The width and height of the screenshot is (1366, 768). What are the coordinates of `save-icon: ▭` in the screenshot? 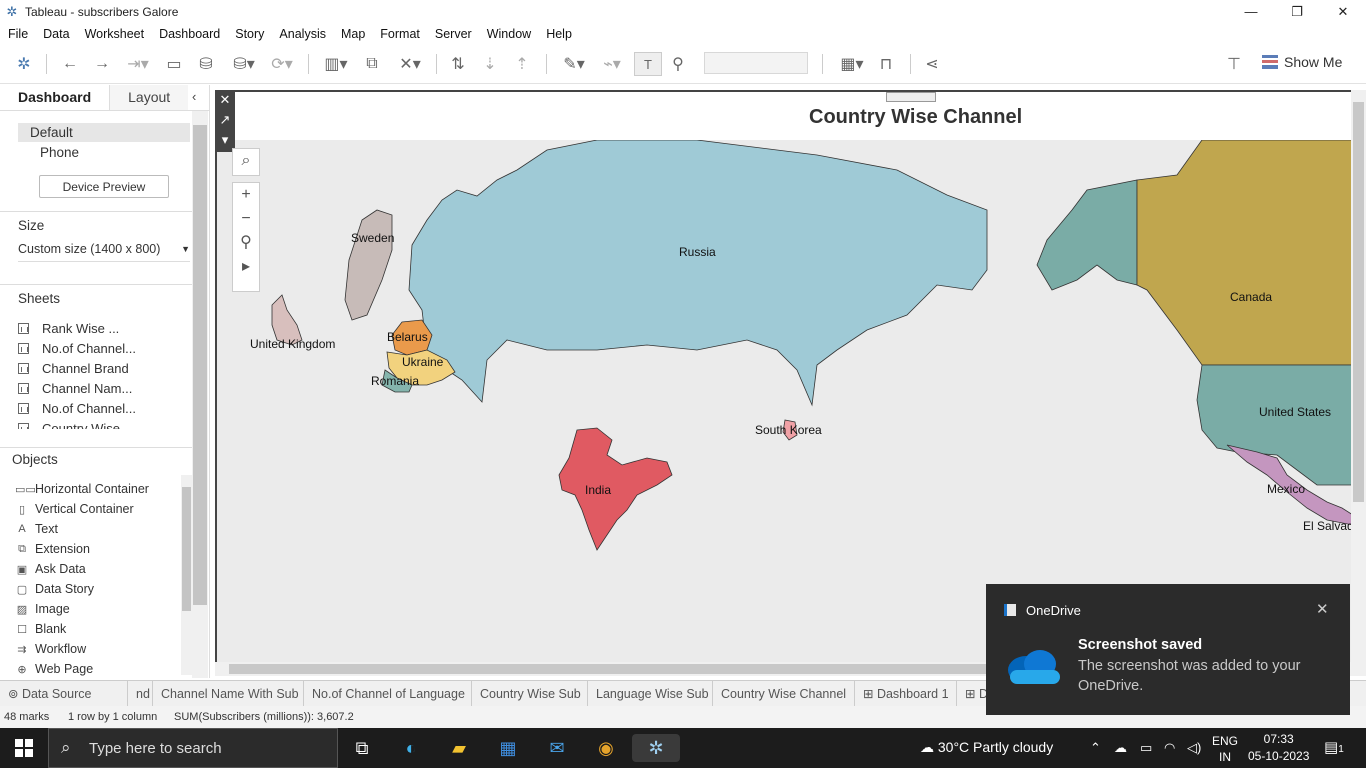 It's located at (174, 64).